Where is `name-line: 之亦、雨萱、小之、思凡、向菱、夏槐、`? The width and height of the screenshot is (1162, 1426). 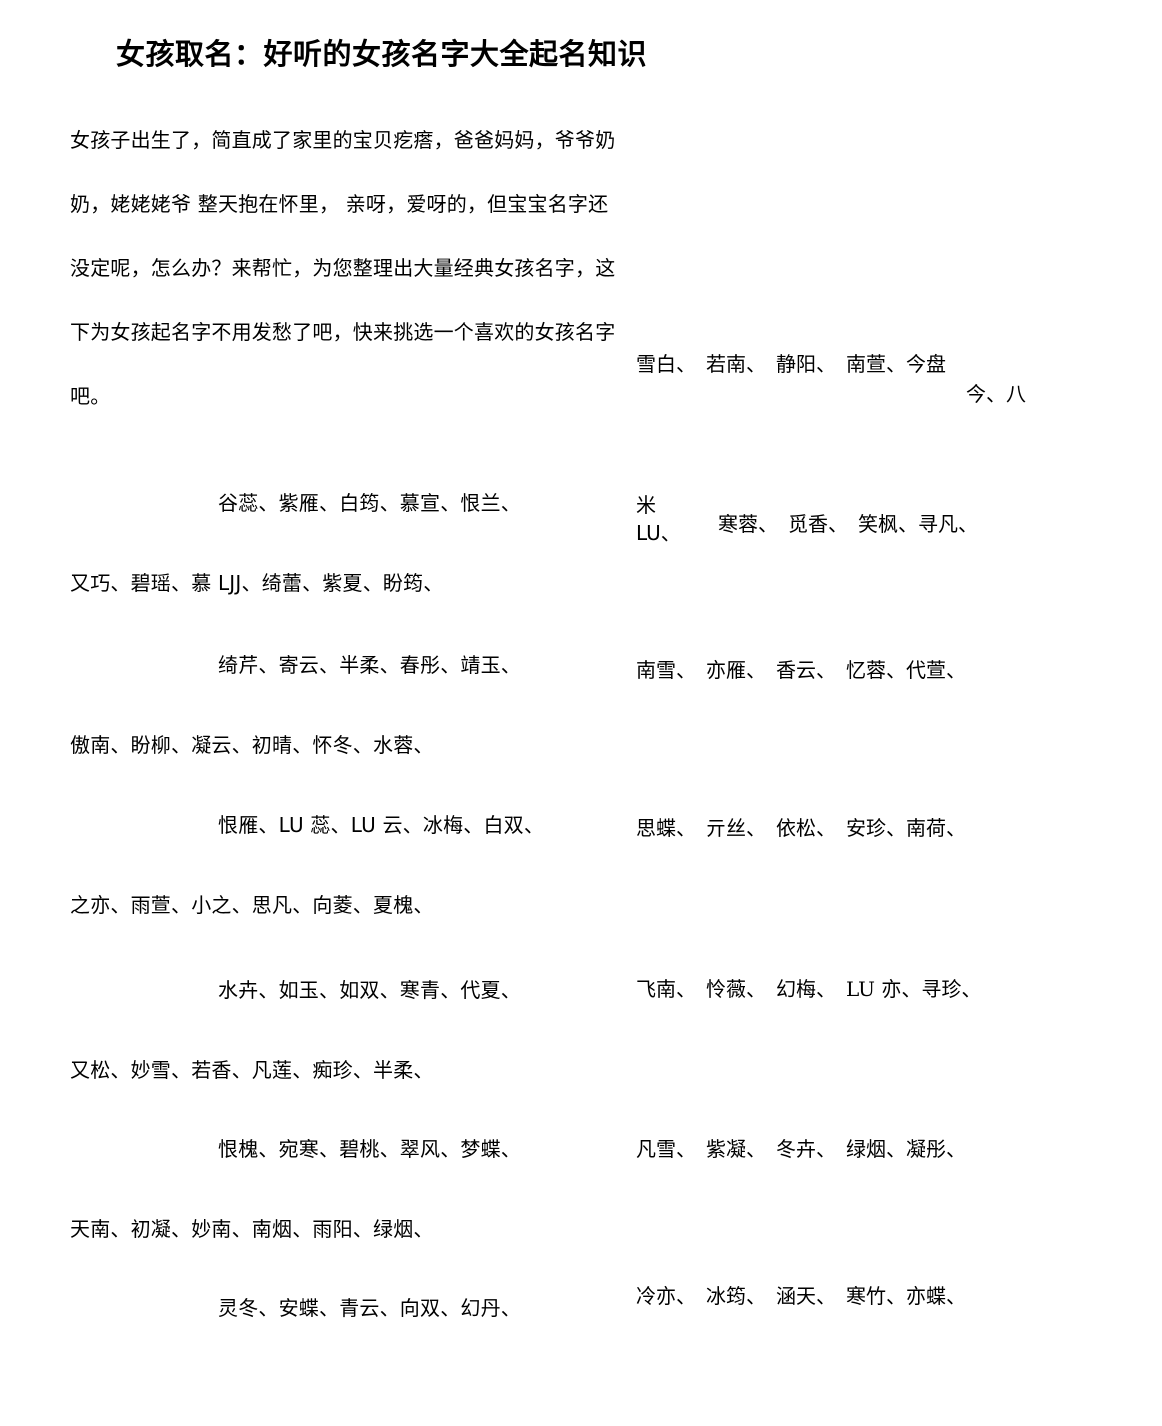 name-line: 之亦、雨萱、小之、思凡、向菱、夏槐、 is located at coordinates (252, 905).